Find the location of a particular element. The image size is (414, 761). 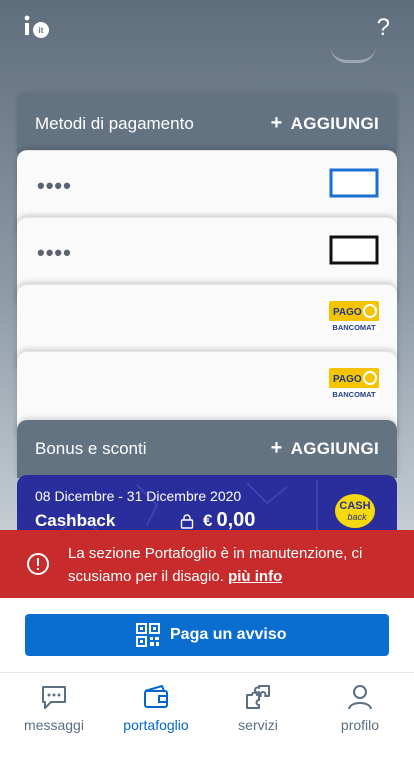

pay-area: Paga un avviso is located at coordinates (207, 634).